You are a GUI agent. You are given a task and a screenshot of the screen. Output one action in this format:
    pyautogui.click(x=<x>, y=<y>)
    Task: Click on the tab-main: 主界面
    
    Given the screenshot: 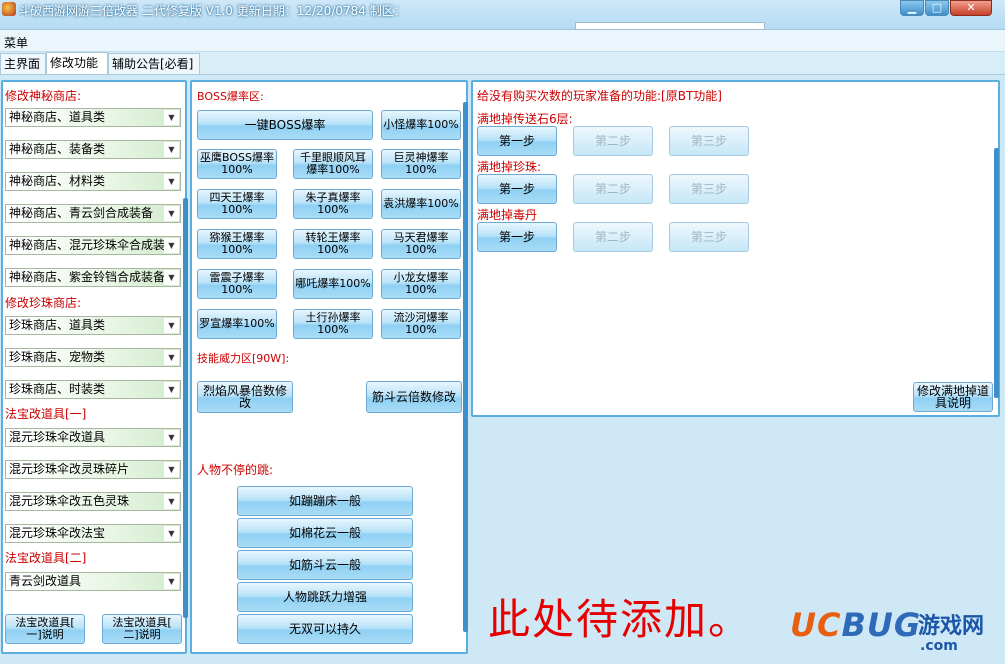 What is the action you would take?
    pyautogui.click(x=23, y=64)
    